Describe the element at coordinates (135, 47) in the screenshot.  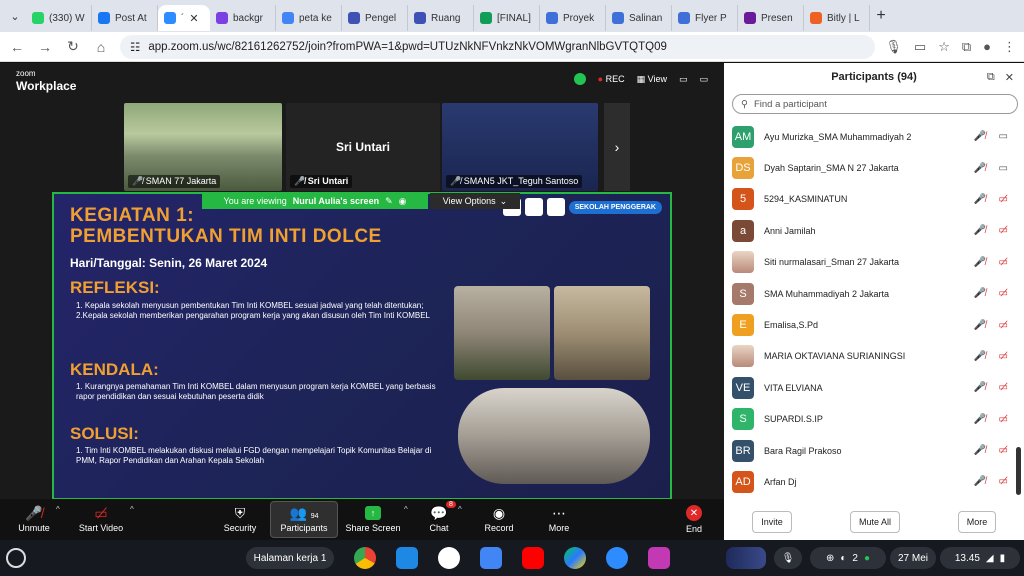
I see `site-settings-icon: ☷` at that location.